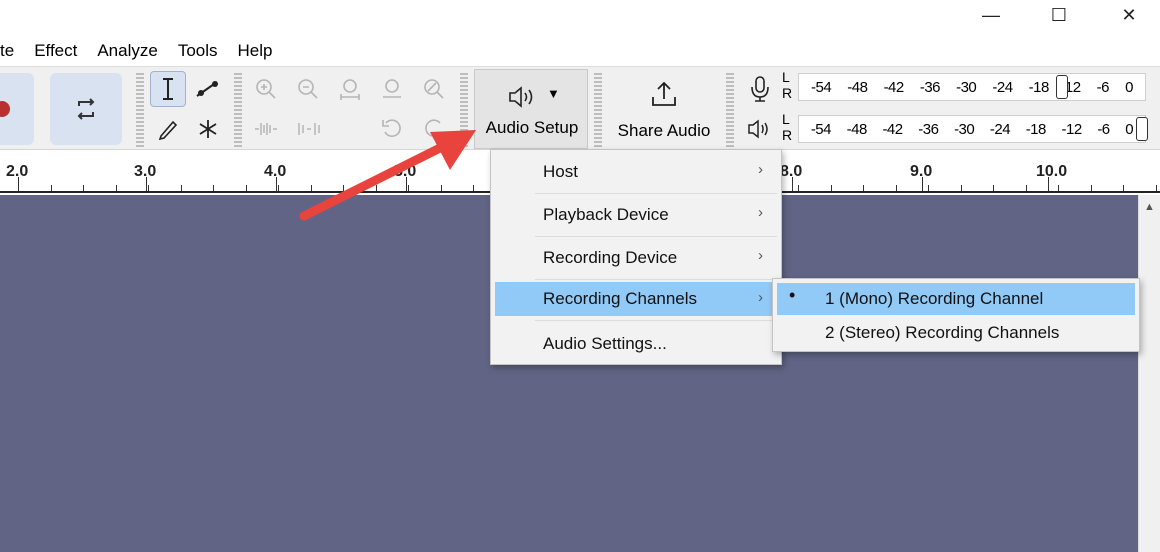  Describe the element at coordinates (664, 93) in the screenshot. I see `upload-icon` at that location.